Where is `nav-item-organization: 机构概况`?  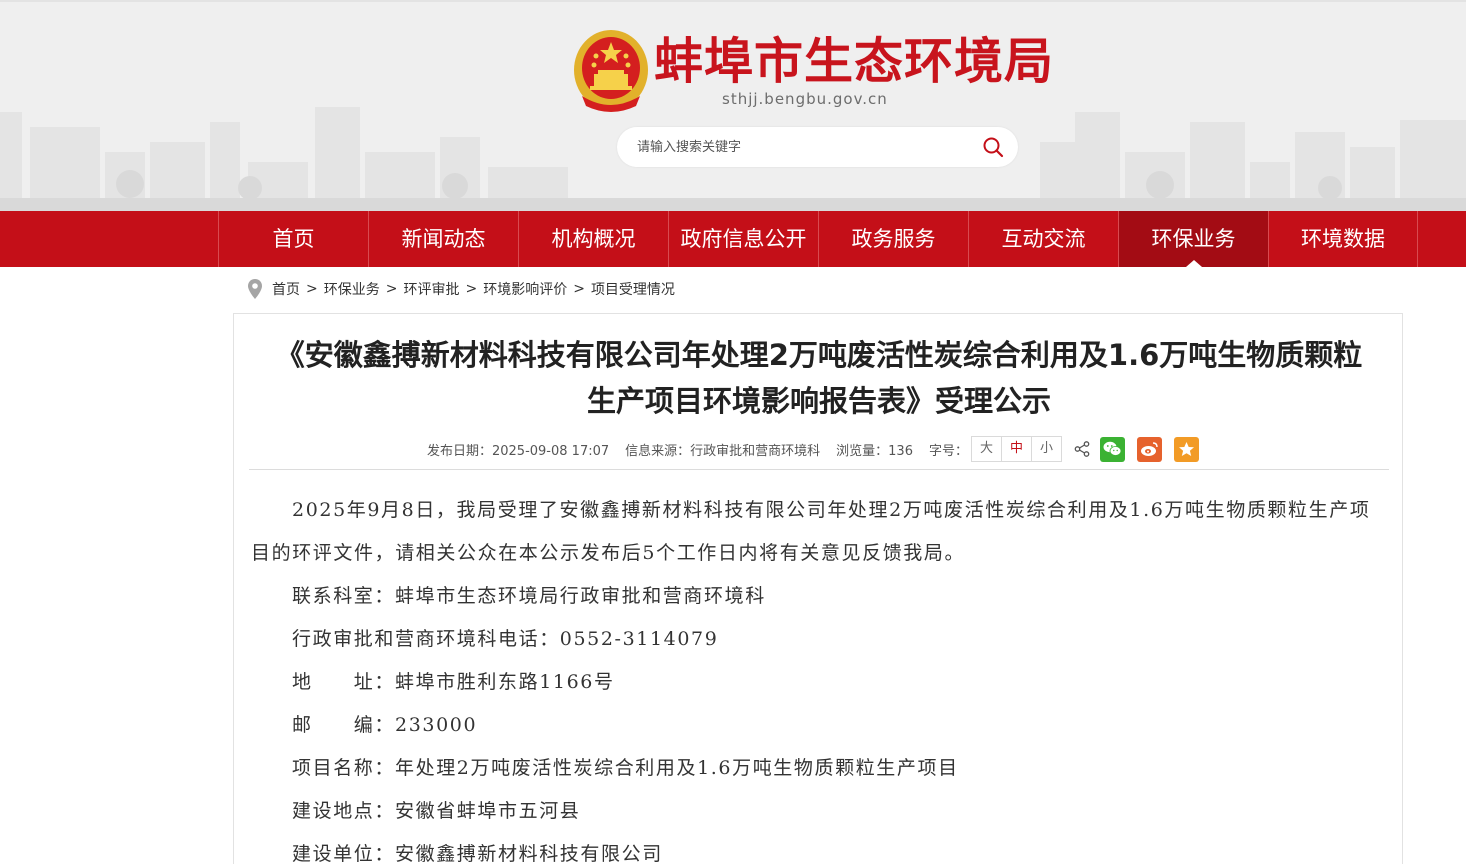
nav-item-organization: 机构概况 is located at coordinates (593, 239).